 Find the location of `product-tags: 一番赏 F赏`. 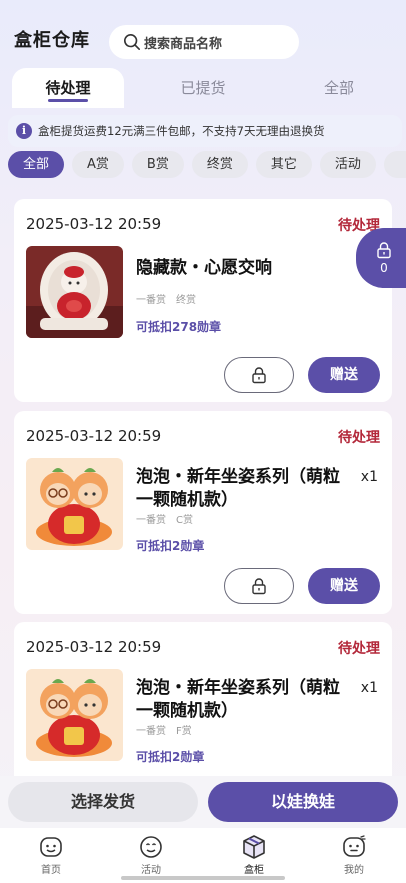

product-tags: 一番赏 F赏 is located at coordinates (169, 729).